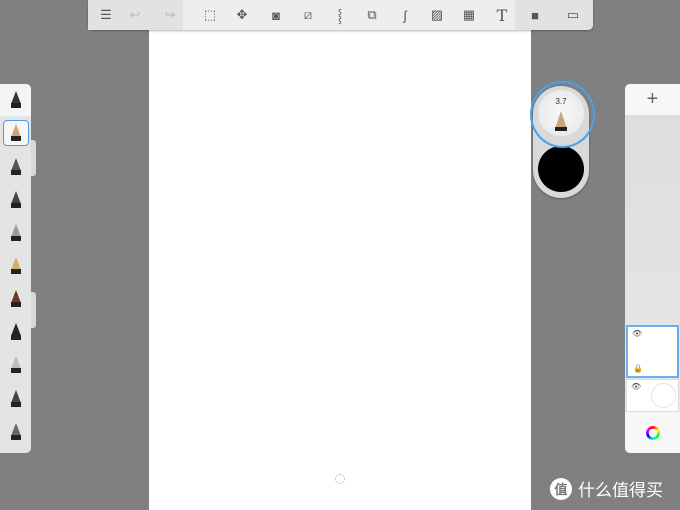  Describe the element at coordinates (652, 268) in the screenshot. I see `layer-panel: + 👁 🔒 👁` at that location.